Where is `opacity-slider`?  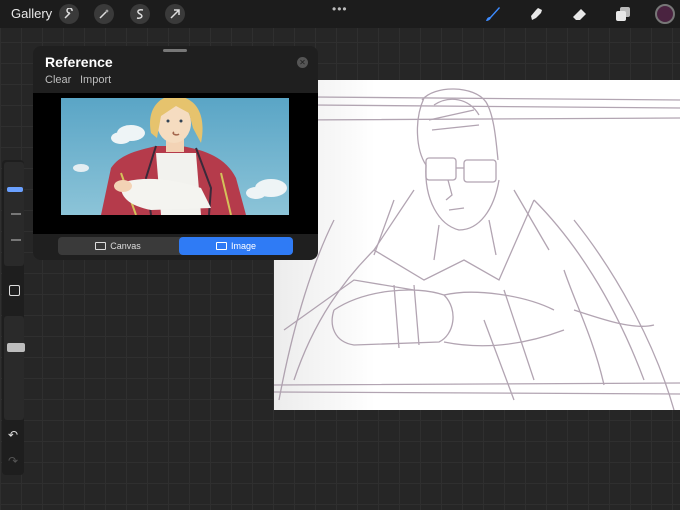 opacity-slider is located at coordinates (14, 368).